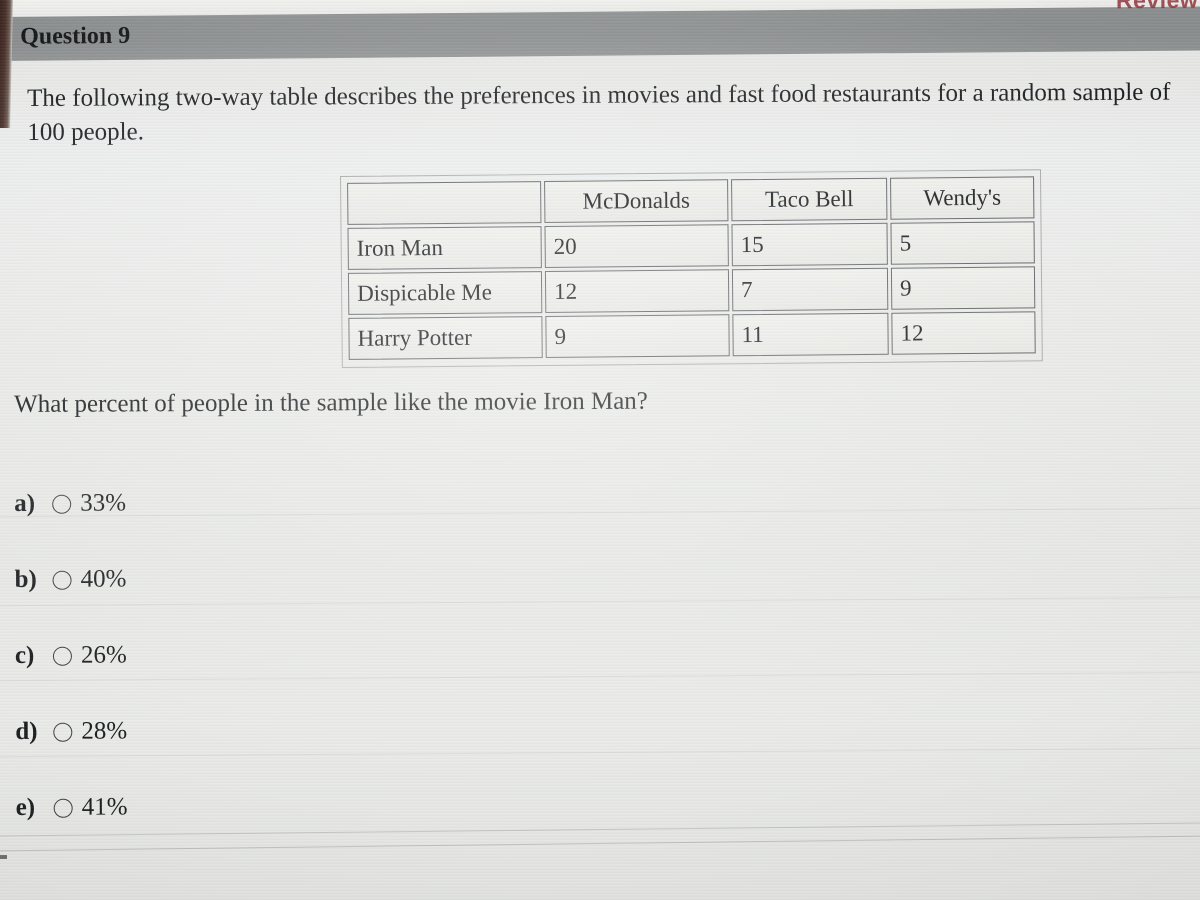  I want to click on table-row: Iron Man 20 15 5, so click(691, 245).